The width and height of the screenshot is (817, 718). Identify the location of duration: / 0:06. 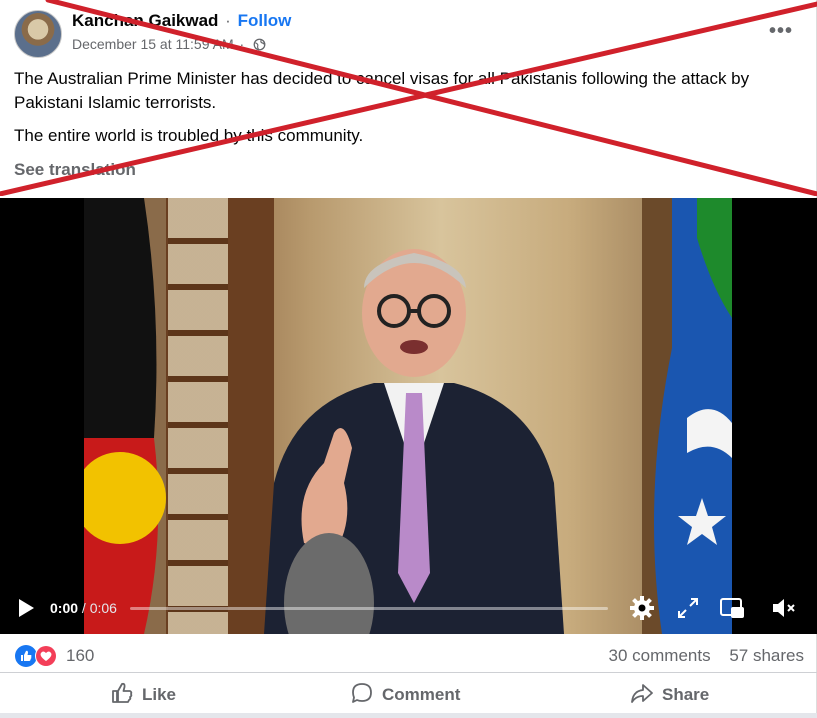
(99, 608).